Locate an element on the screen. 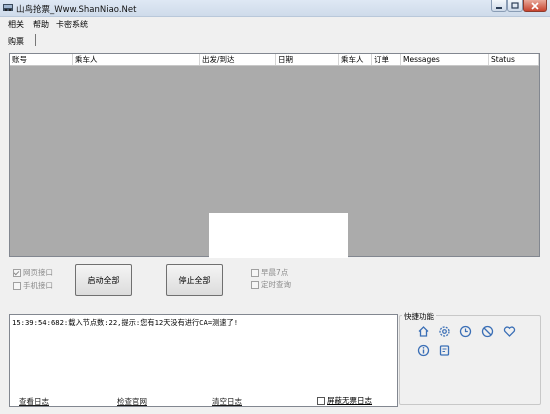 The height and width of the screenshot is (414, 550). column-header-date: 日期 is located at coordinates (307, 59).